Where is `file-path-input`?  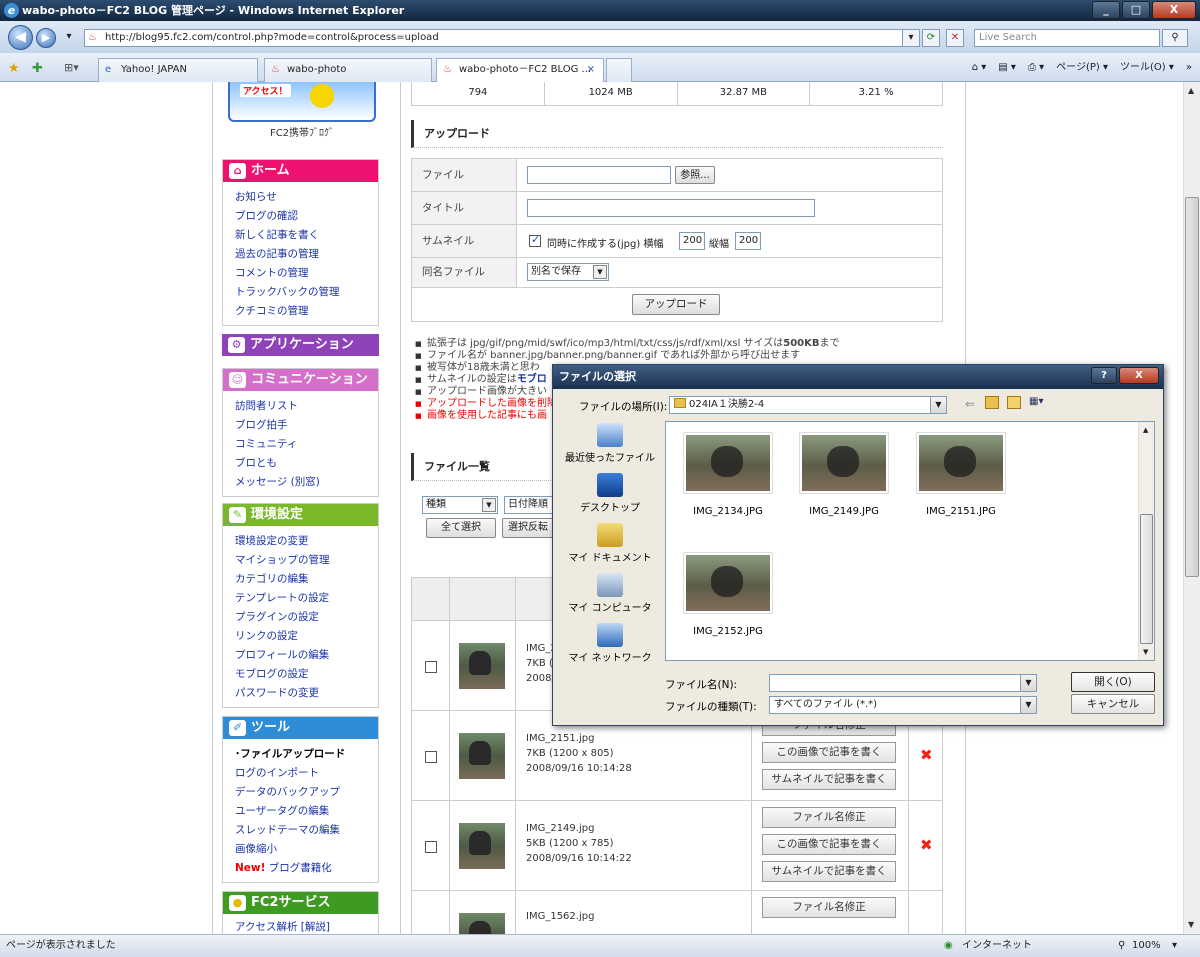 file-path-input is located at coordinates (599, 175).